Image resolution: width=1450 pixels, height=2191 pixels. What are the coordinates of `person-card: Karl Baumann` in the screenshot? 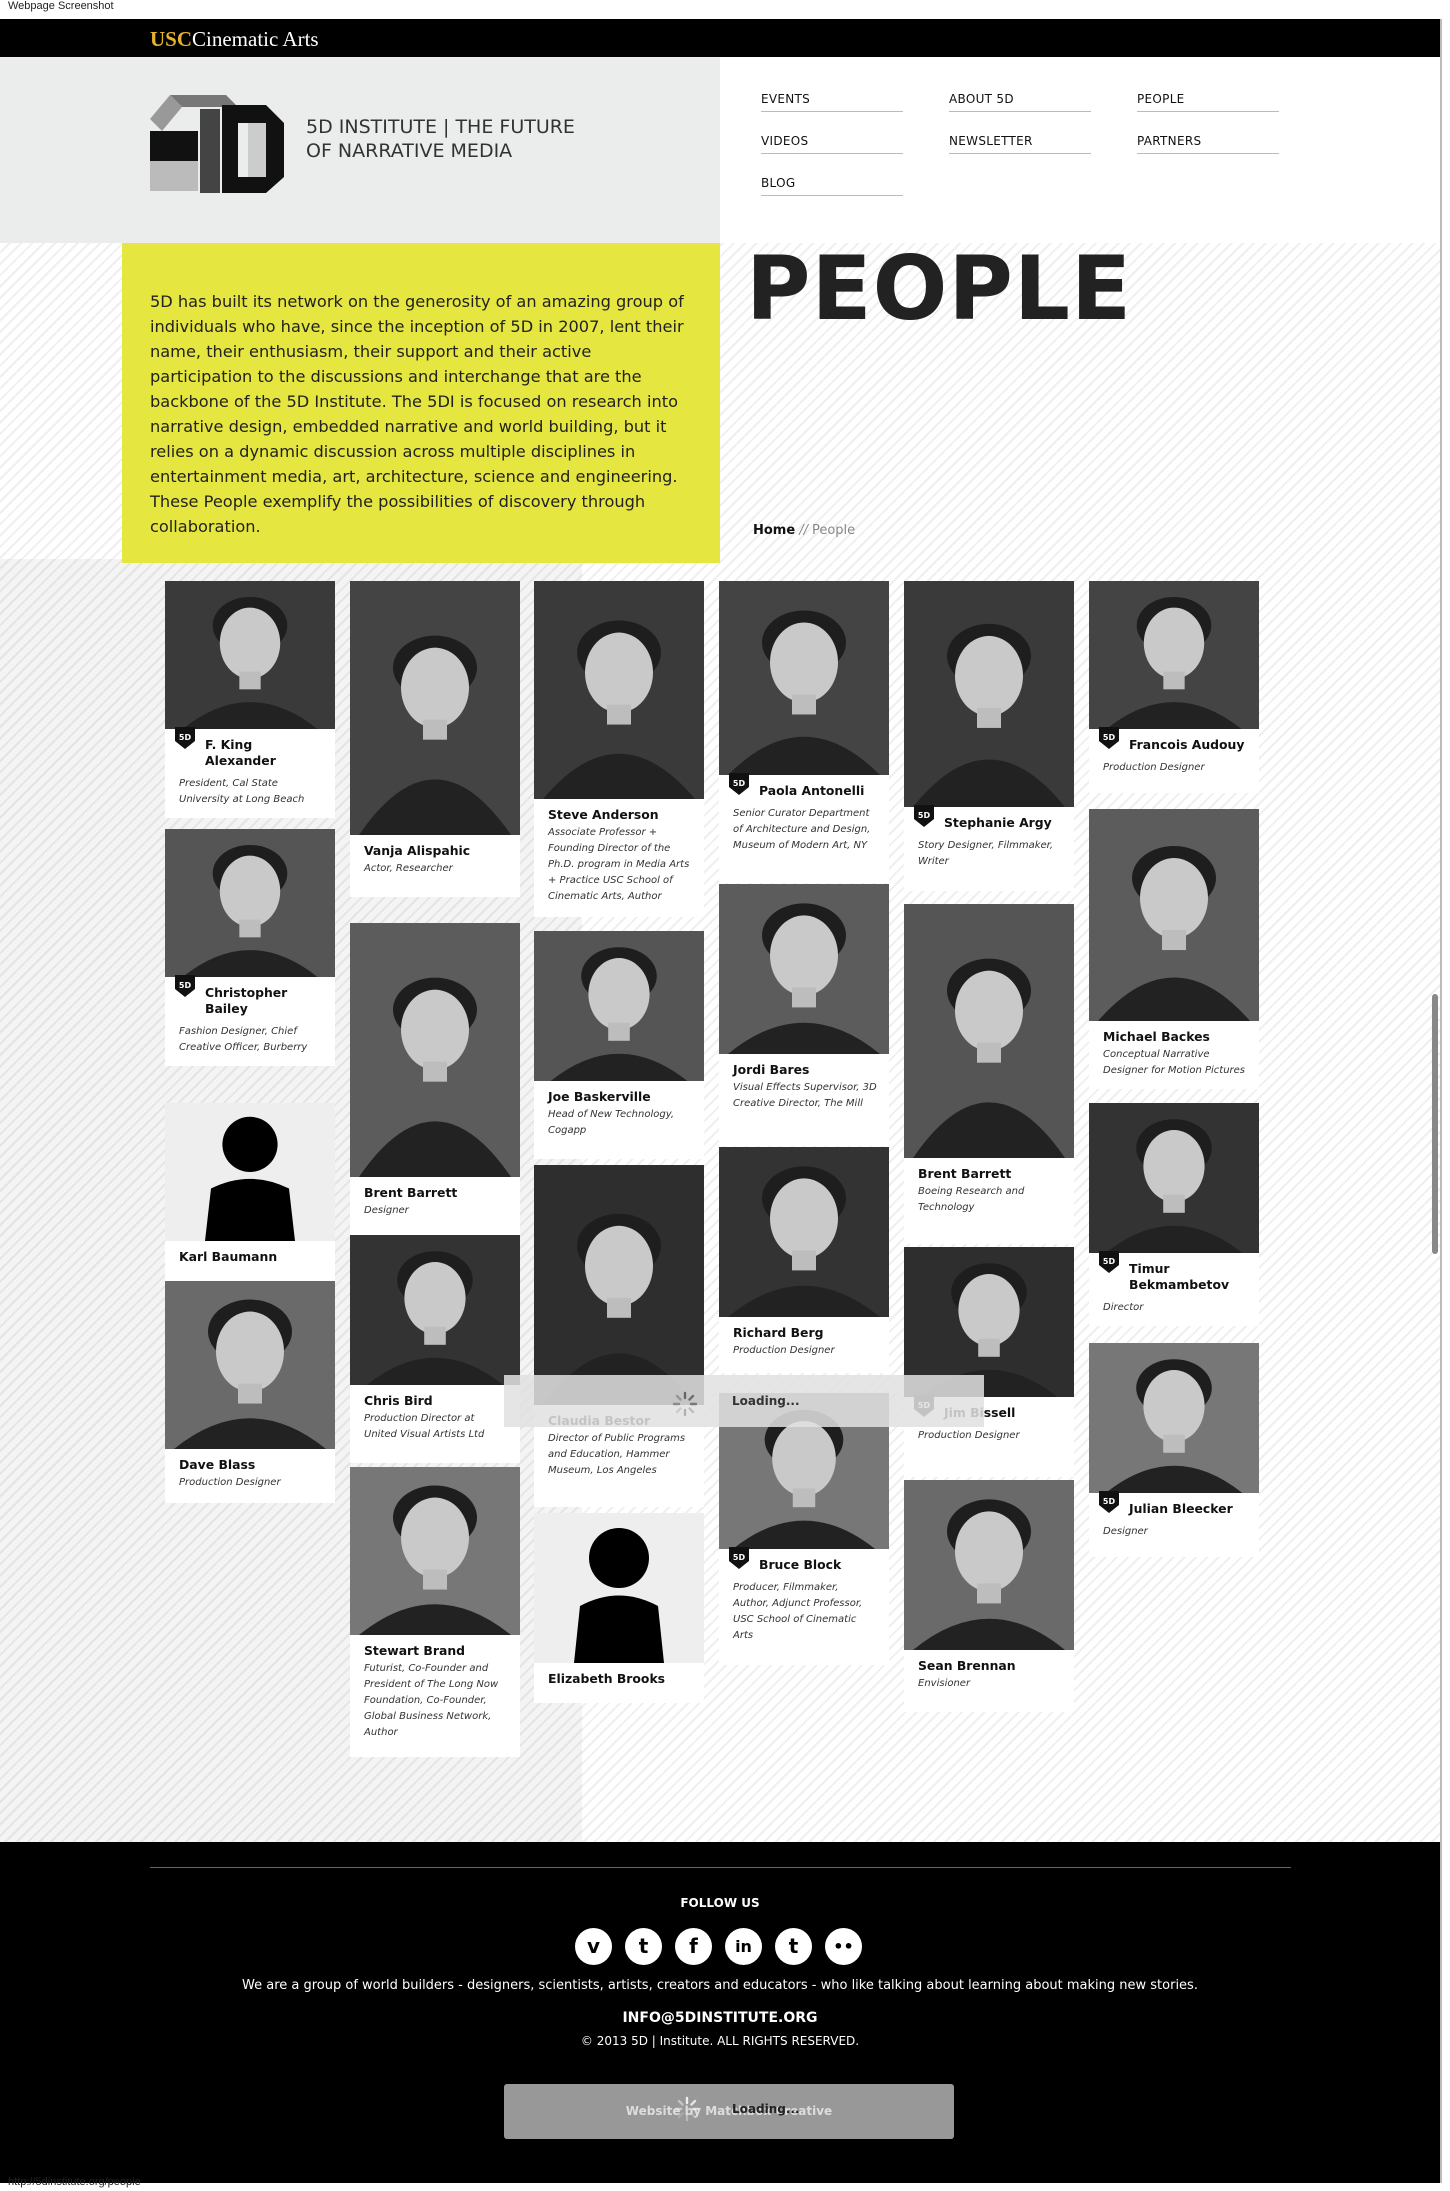 It's located at (250, 1192).